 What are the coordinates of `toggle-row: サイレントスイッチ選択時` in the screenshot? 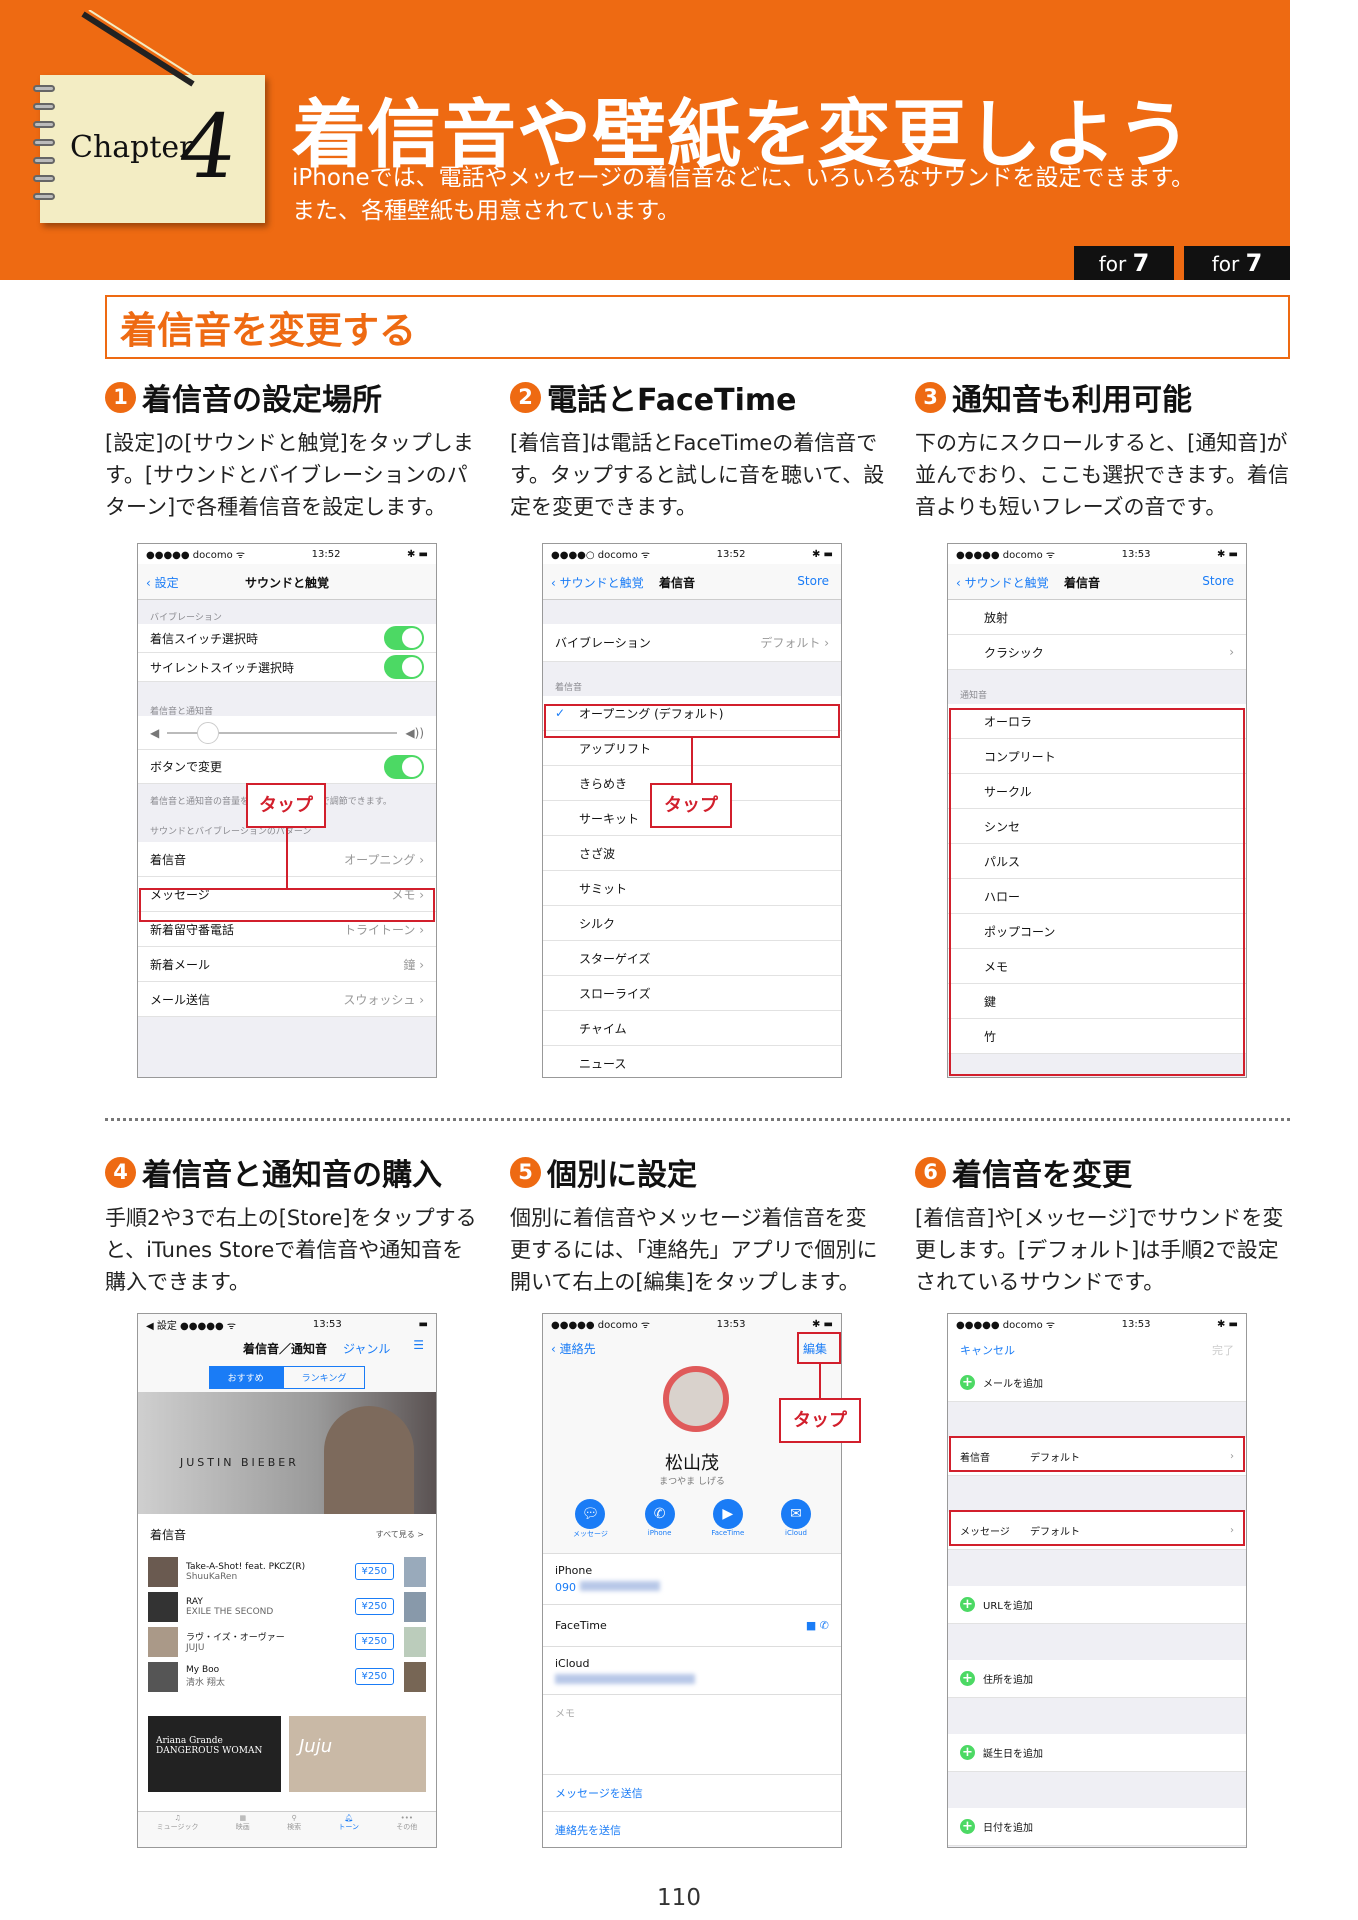 It's located at (287, 667).